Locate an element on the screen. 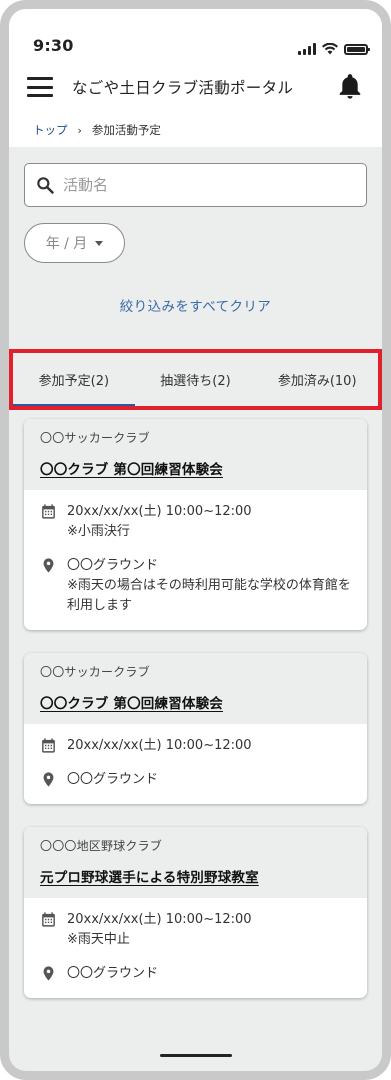 The image size is (391, 1080). card-body: 20xx/xx/xx(土) 10:00~12:00 〇〇グラウンド is located at coordinates (195, 764).